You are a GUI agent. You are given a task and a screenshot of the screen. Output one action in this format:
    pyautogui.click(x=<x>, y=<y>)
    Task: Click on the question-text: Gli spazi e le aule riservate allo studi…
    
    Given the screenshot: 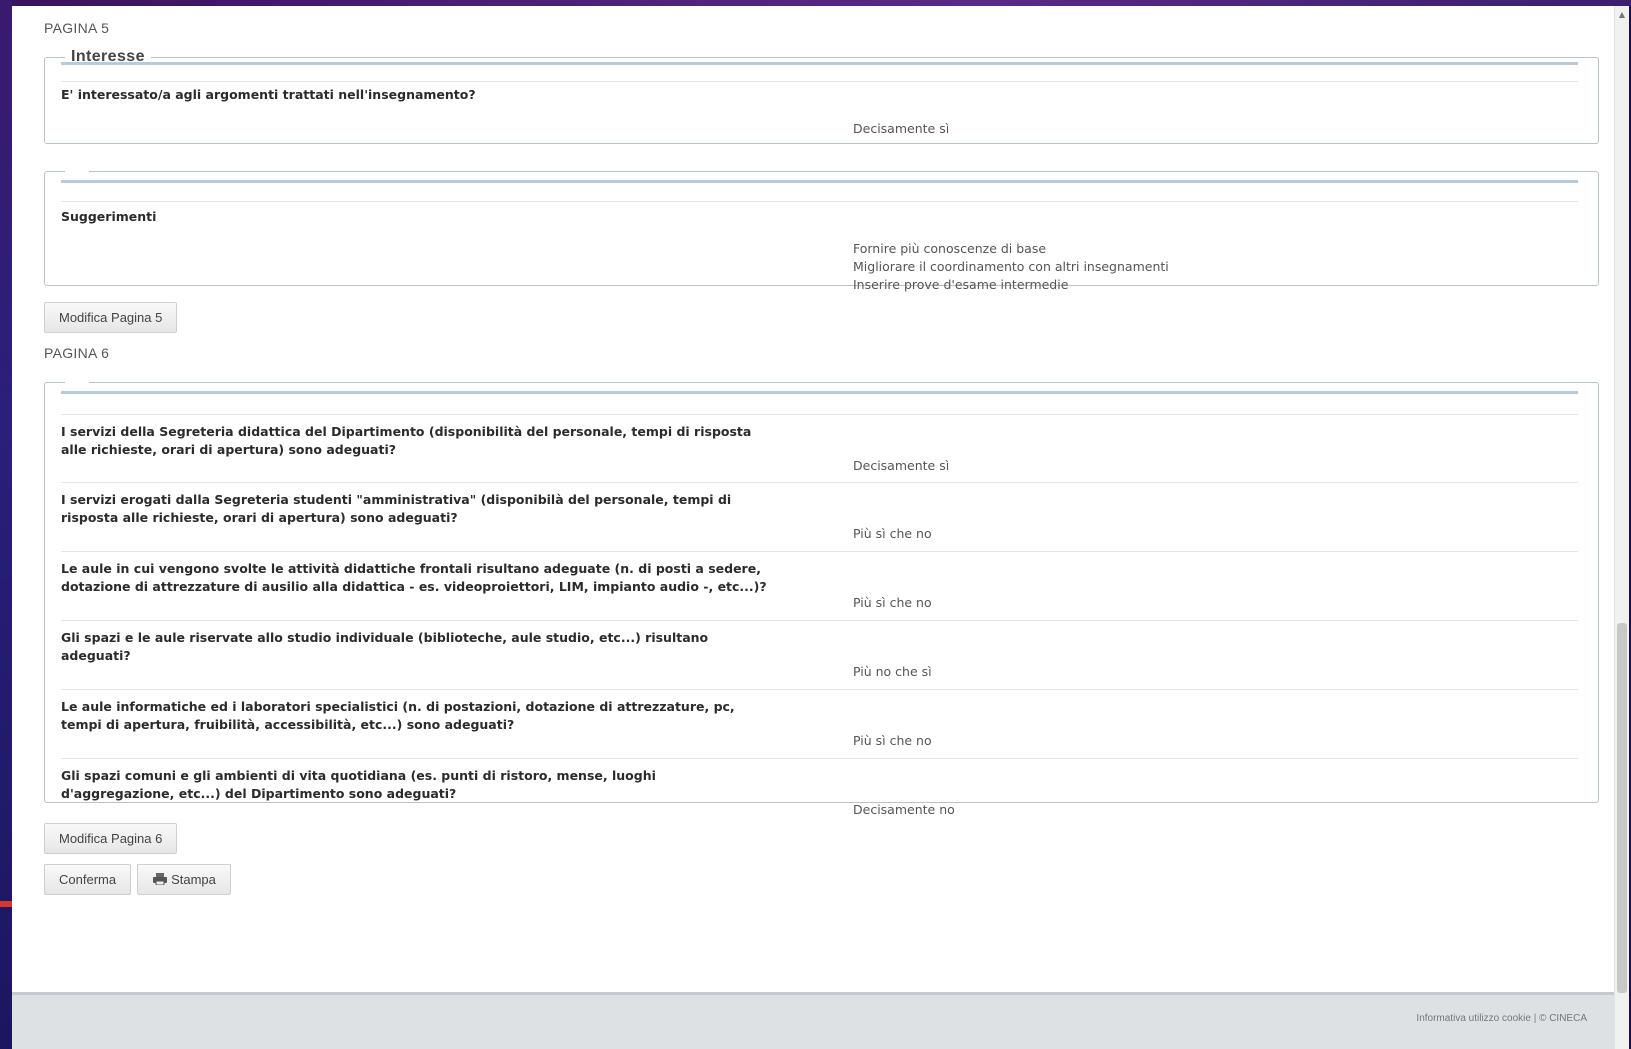 What is the action you would take?
    pyautogui.click(x=385, y=646)
    